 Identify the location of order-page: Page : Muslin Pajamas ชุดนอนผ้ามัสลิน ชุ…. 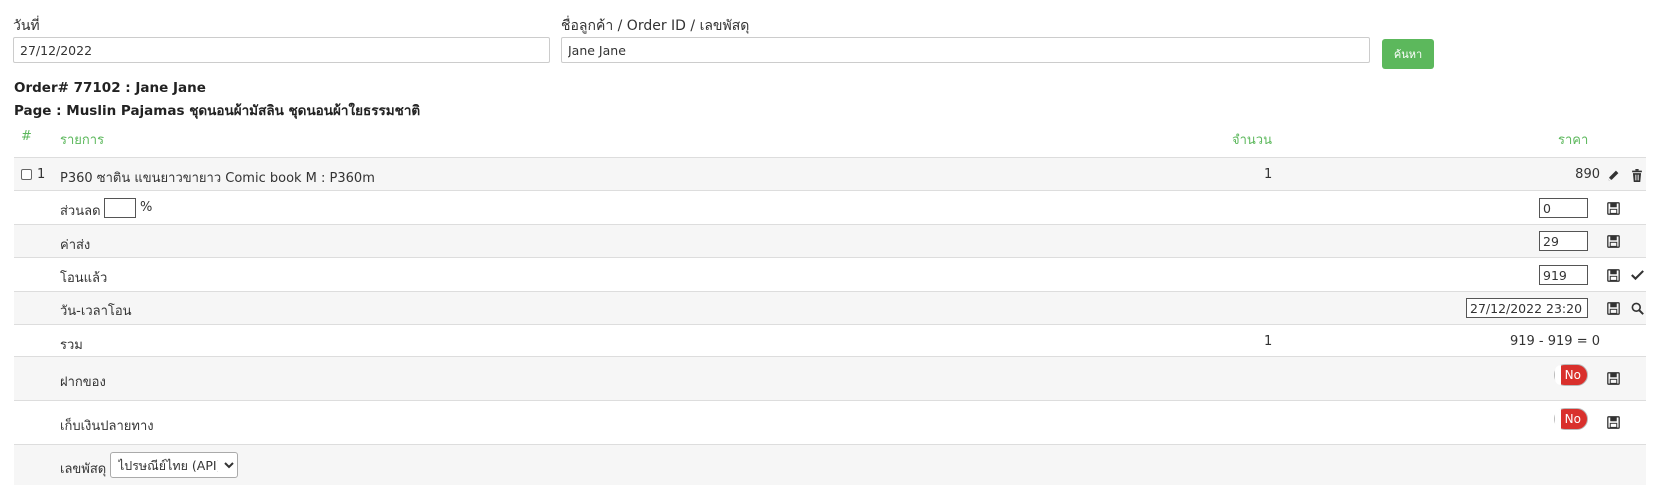
(217, 111).